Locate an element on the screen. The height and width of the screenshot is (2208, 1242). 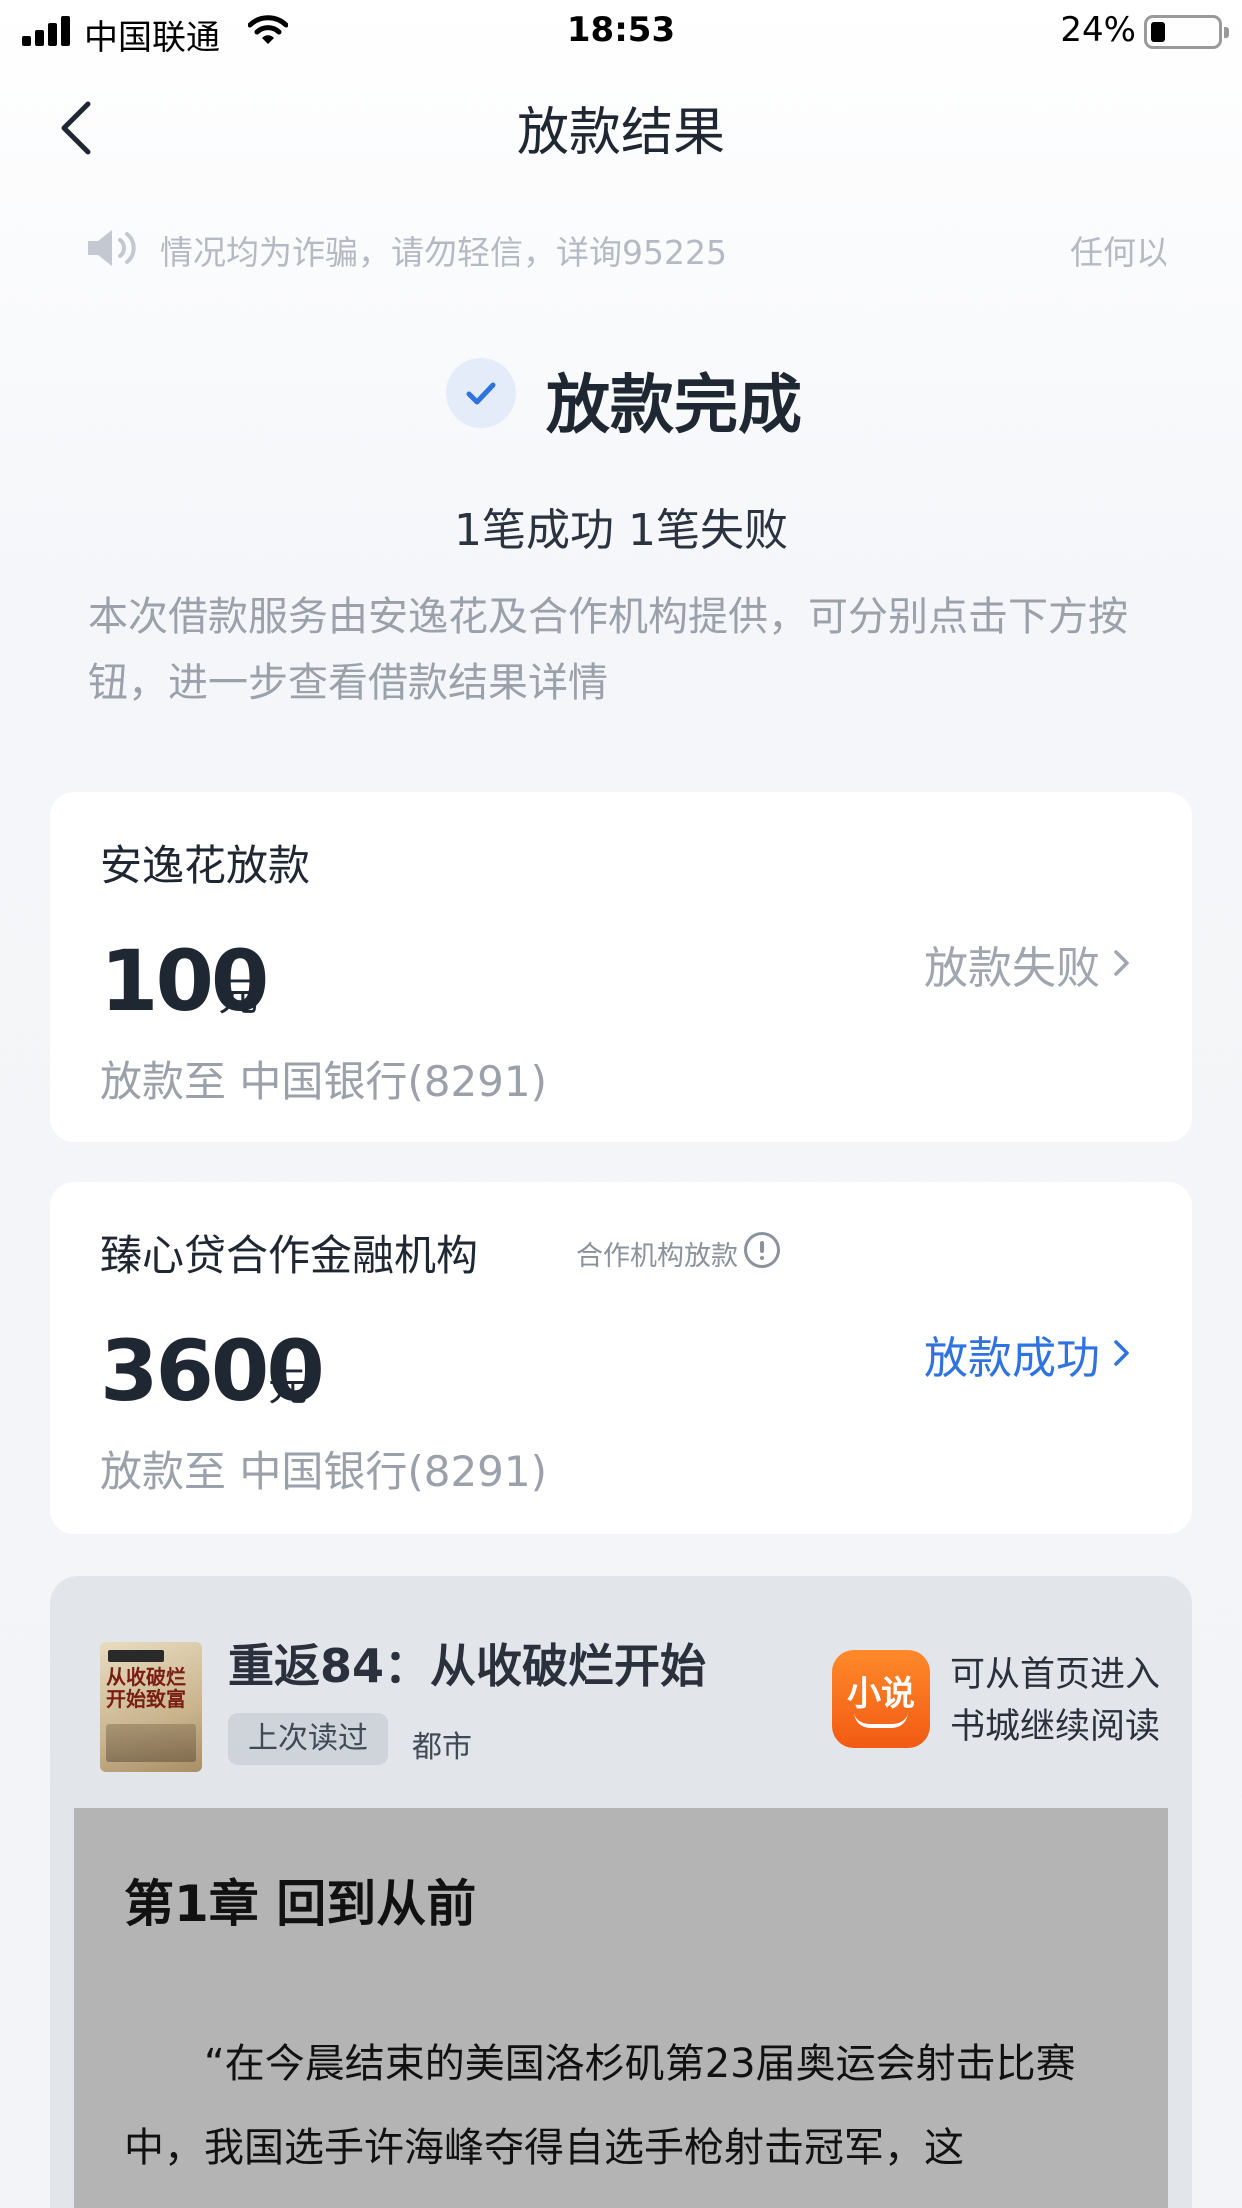
partner-tag: 合作机构放款 is located at coordinates (657, 1256).